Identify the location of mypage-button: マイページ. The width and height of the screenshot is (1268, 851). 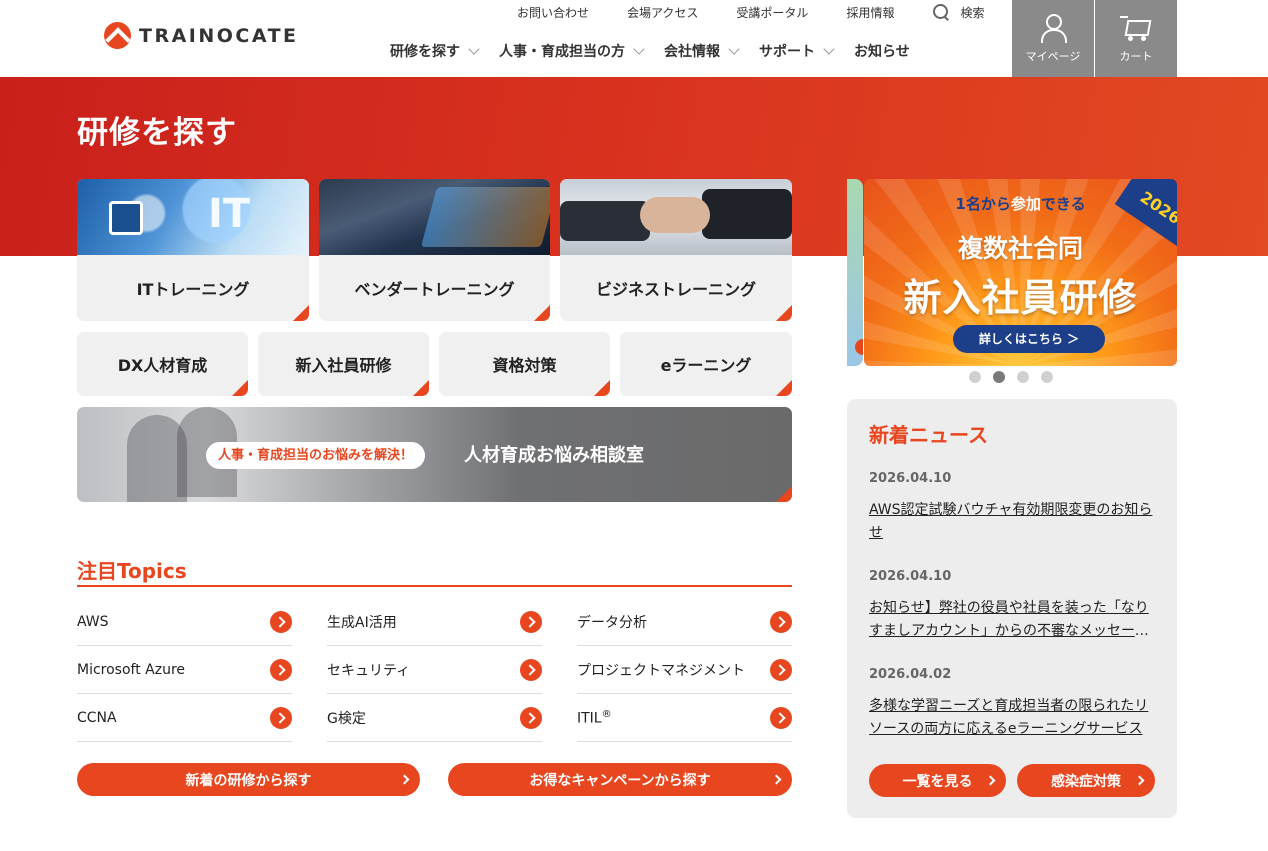
(1053, 38).